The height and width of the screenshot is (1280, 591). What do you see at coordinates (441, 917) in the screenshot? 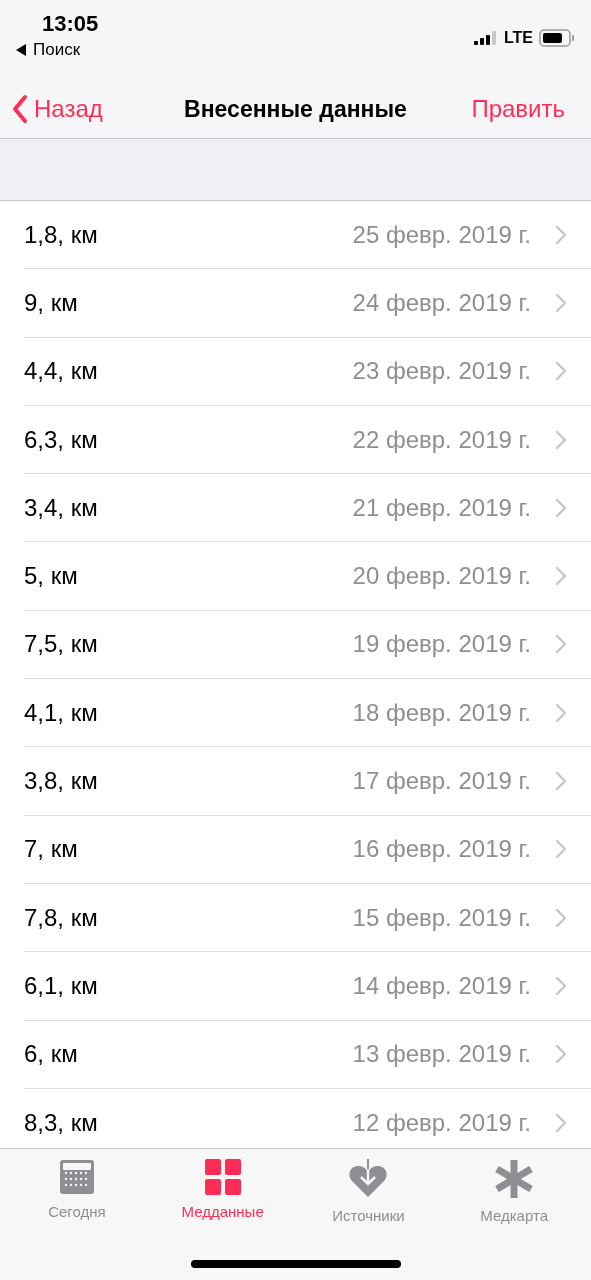
I see `entry-date: 15 февр. 2019 г.` at bounding box center [441, 917].